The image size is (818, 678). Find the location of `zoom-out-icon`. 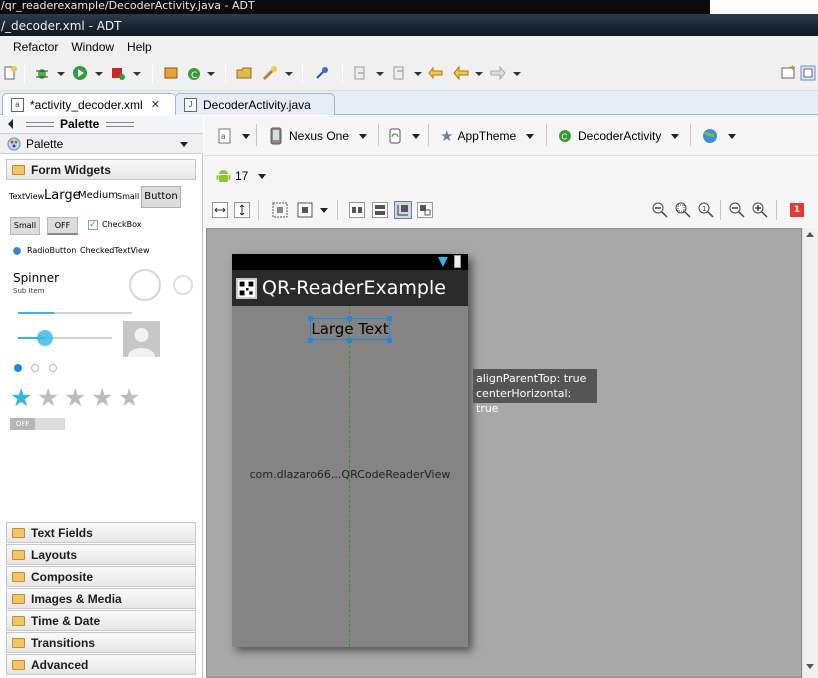

zoom-out-icon is located at coordinates (737, 210).